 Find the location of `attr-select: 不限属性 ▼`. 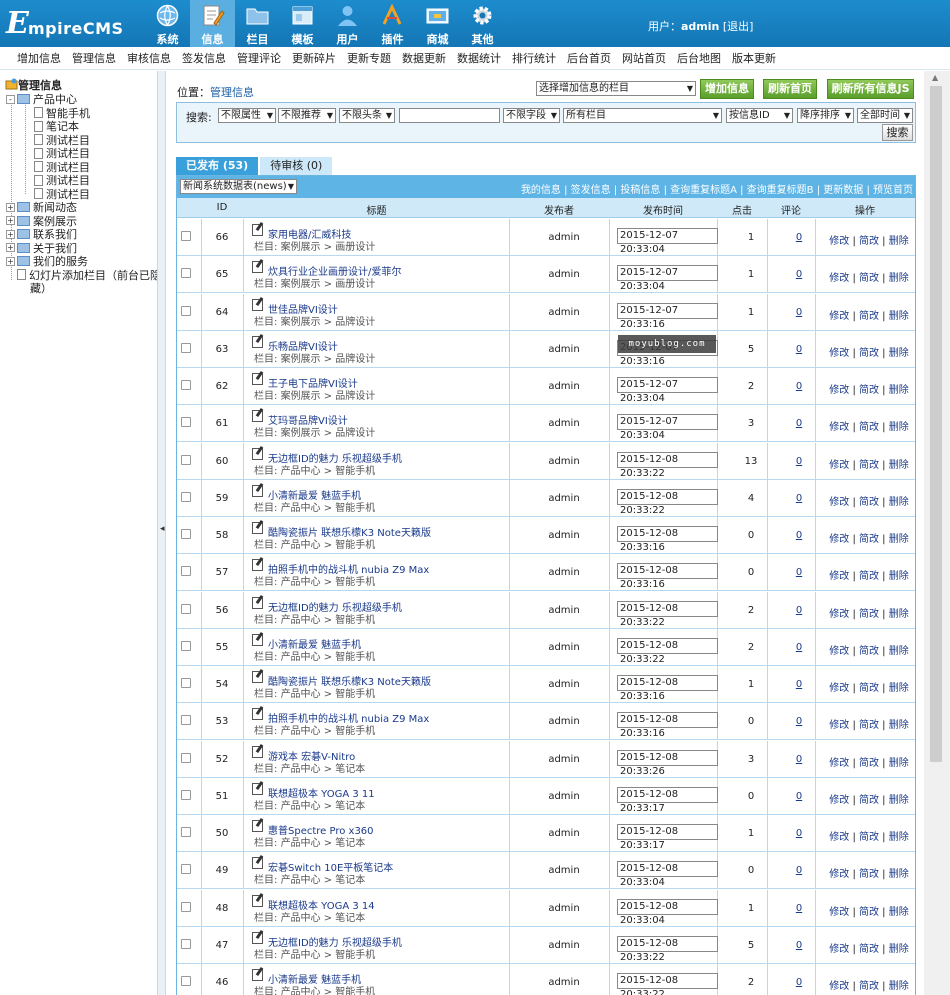

attr-select: 不限属性 ▼ is located at coordinates (247, 115).